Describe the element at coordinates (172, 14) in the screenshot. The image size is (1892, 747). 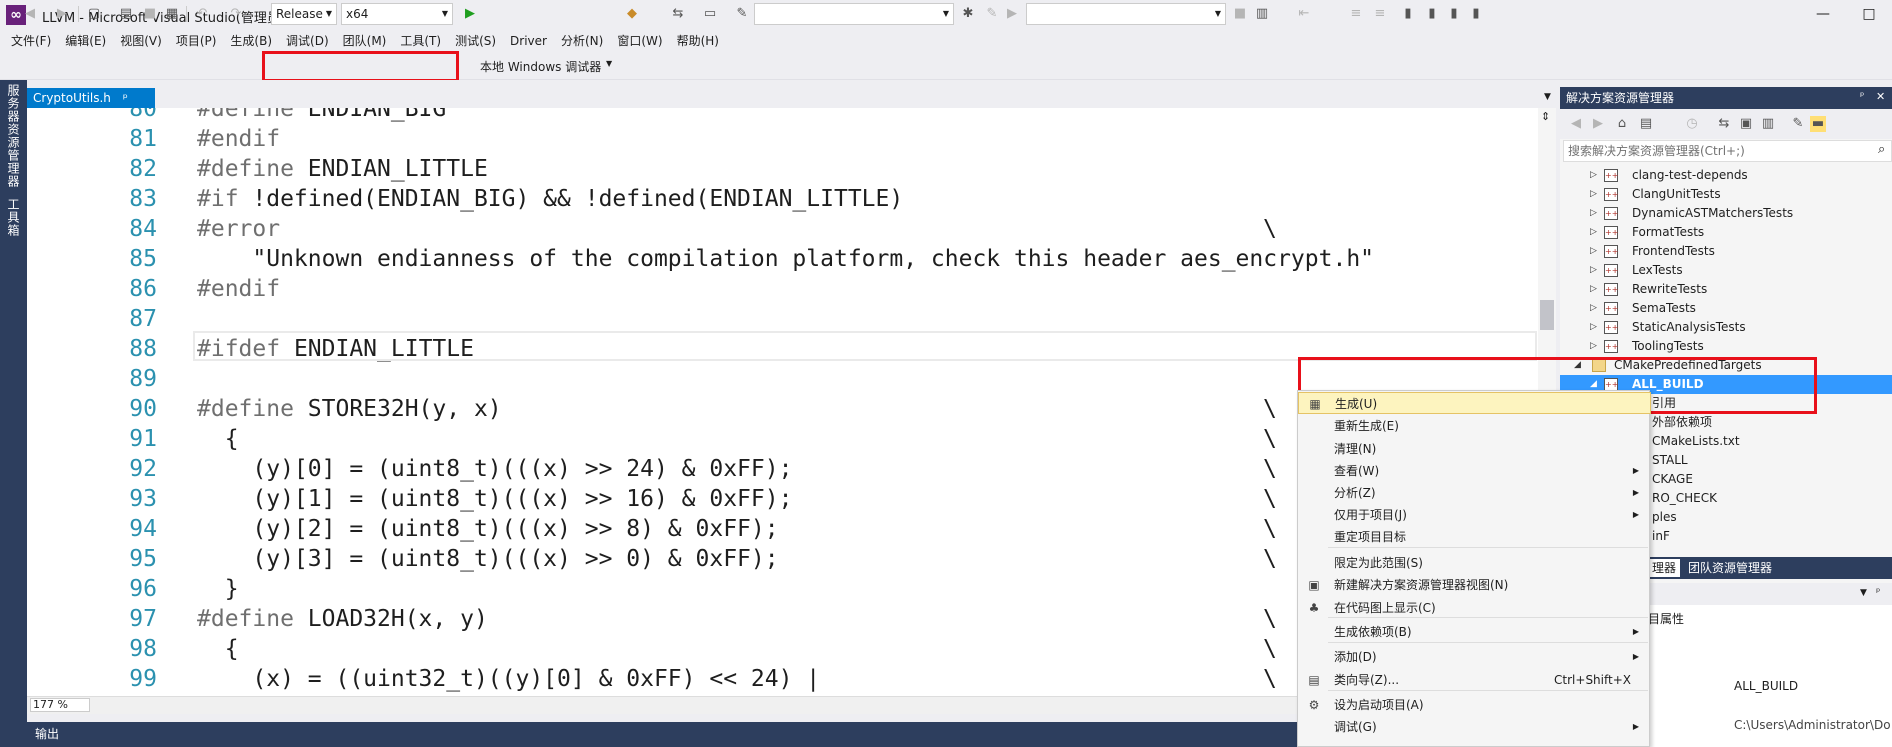
I see `save-all-icon: ▦` at that location.